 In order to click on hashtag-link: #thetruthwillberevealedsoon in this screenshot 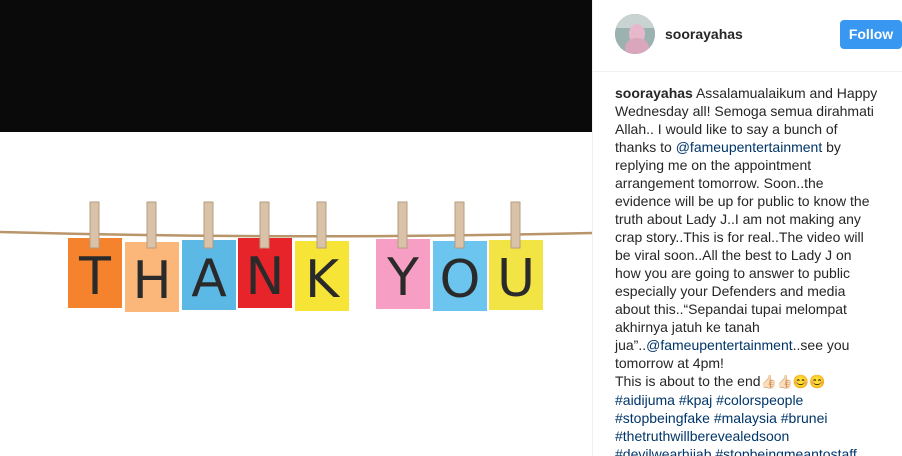, I will do `click(702, 436)`.